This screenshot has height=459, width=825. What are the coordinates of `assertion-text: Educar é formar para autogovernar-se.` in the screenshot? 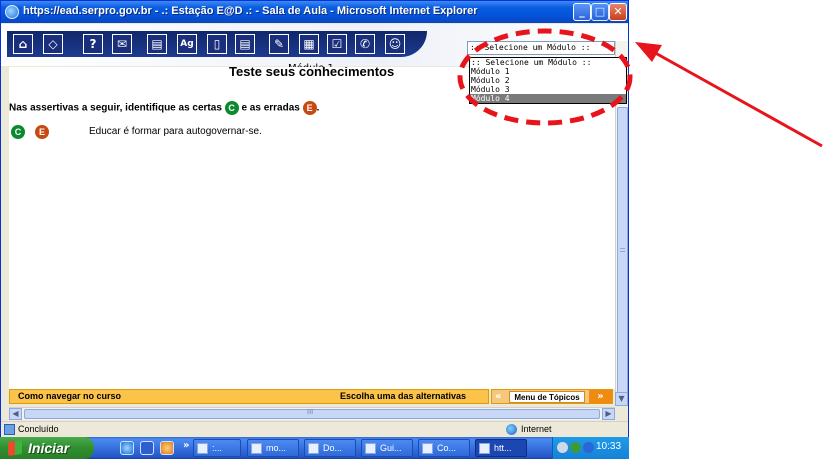 It's located at (175, 131).